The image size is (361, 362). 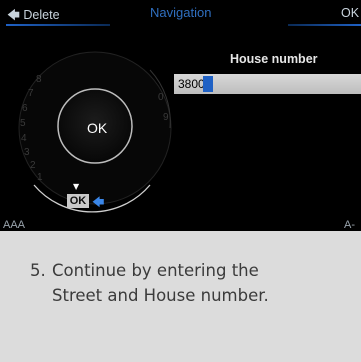 I want to click on ok-knob-label: OK, so click(x=97, y=128).